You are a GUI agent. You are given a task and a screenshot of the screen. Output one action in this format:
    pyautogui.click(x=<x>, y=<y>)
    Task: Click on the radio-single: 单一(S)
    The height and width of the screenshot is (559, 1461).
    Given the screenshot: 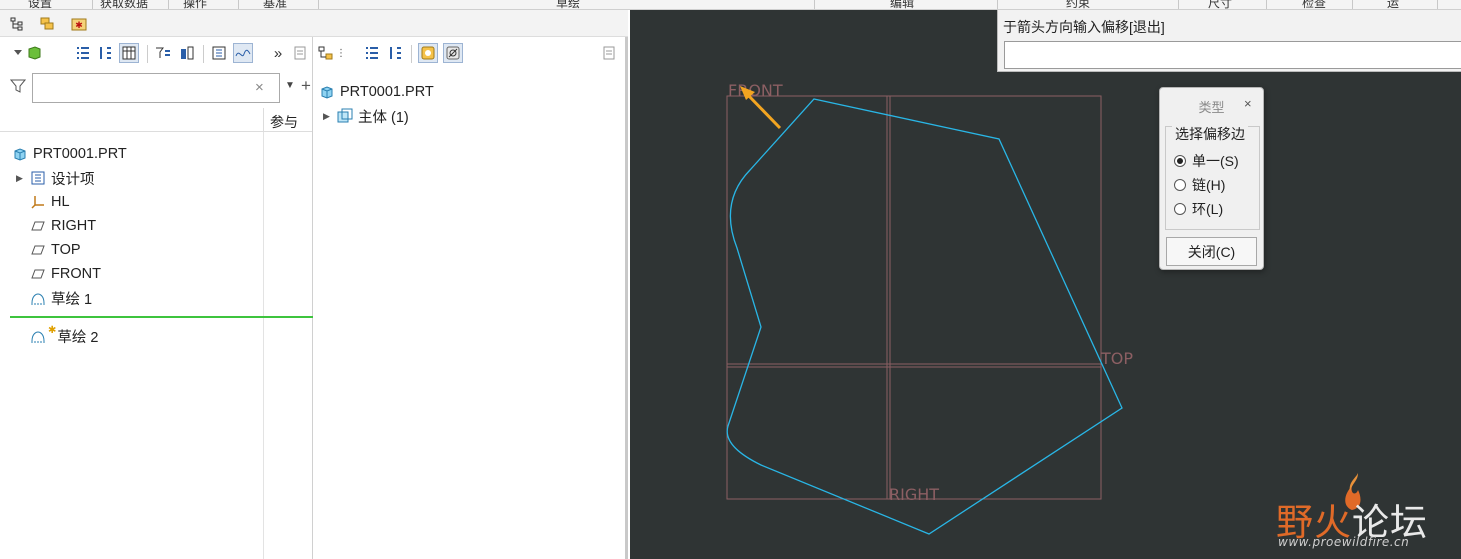 What is the action you would take?
    pyautogui.click(x=1206, y=161)
    